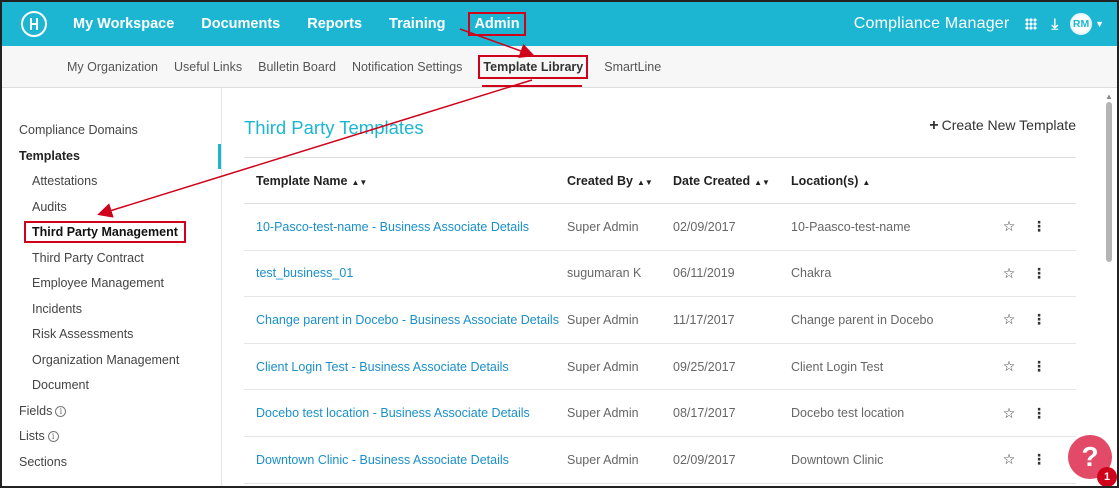 This screenshot has width=1119, height=488. I want to click on page-title: Third Party Templates, so click(334, 127).